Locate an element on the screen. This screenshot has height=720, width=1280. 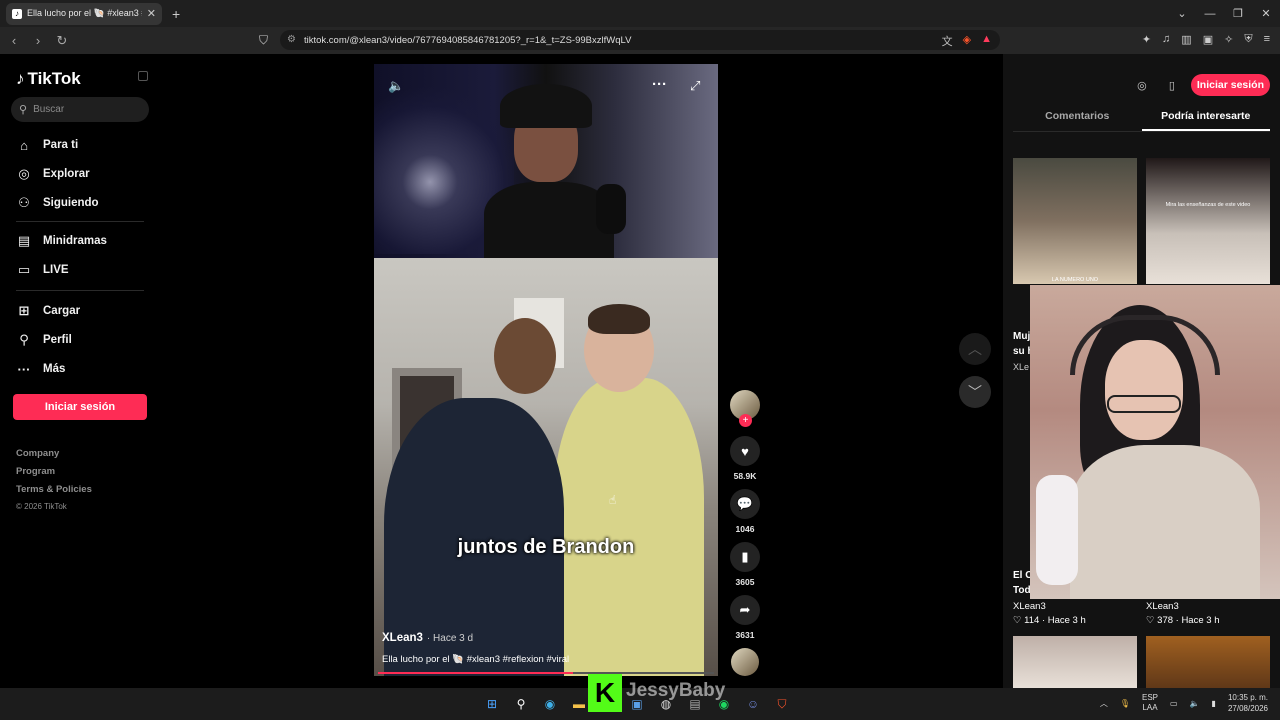
comment-icon: 💬 is located at coordinates (745, 504).